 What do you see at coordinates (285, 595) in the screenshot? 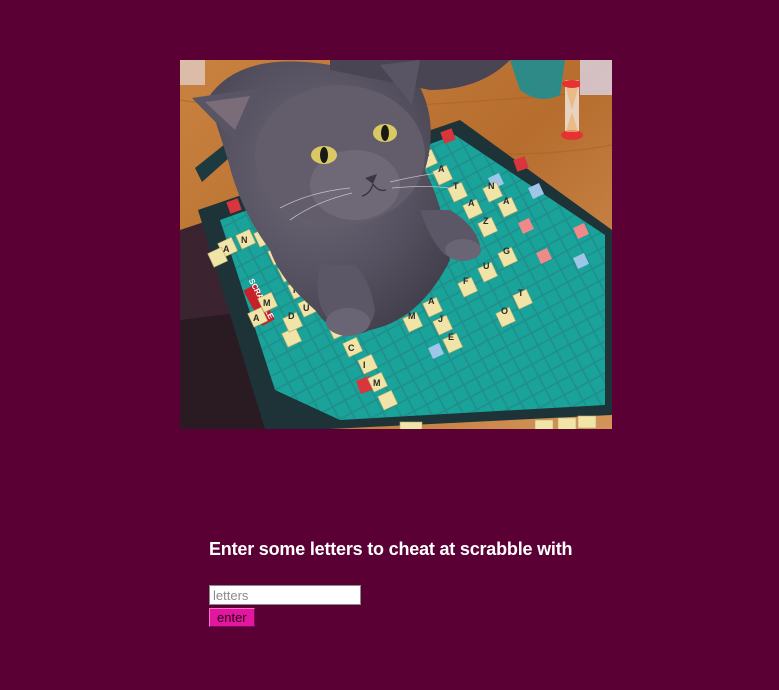
I see `letters-input` at bounding box center [285, 595].